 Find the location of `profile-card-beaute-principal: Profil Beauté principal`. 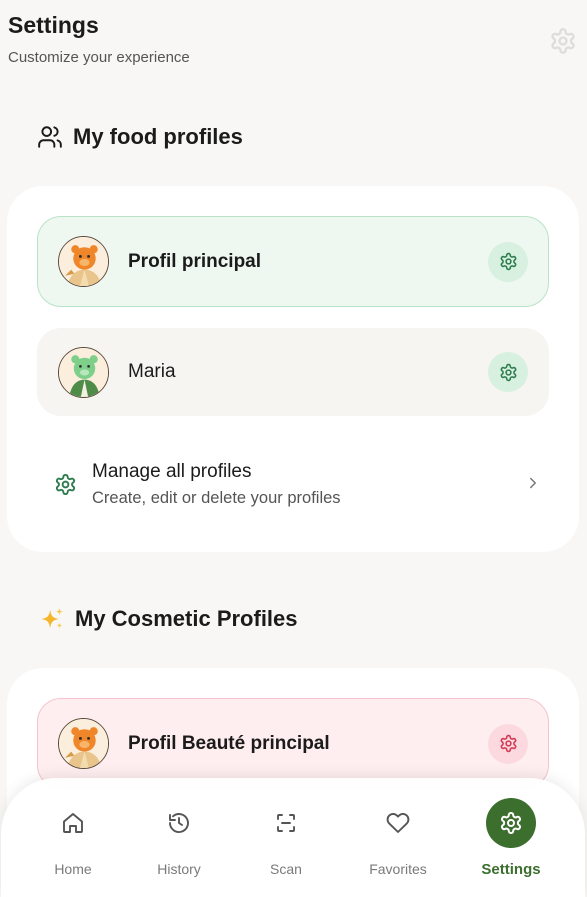

profile-card-beaute-principal: Profil Beauté principal is located at coordinates (293, 743).